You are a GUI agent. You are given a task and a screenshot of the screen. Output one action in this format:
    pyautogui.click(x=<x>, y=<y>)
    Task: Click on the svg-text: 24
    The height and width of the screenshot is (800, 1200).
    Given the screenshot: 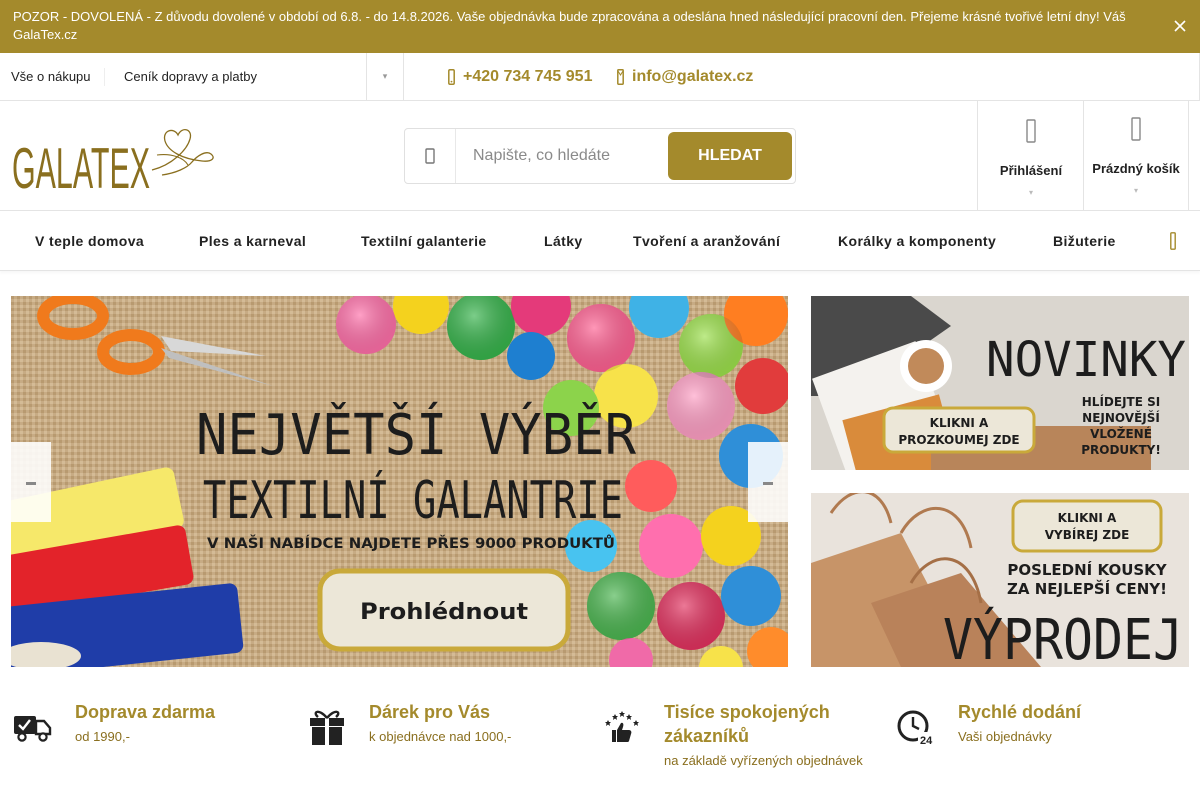 What is the action you would take?
    pyautogui.click(x=926, y=740)
    